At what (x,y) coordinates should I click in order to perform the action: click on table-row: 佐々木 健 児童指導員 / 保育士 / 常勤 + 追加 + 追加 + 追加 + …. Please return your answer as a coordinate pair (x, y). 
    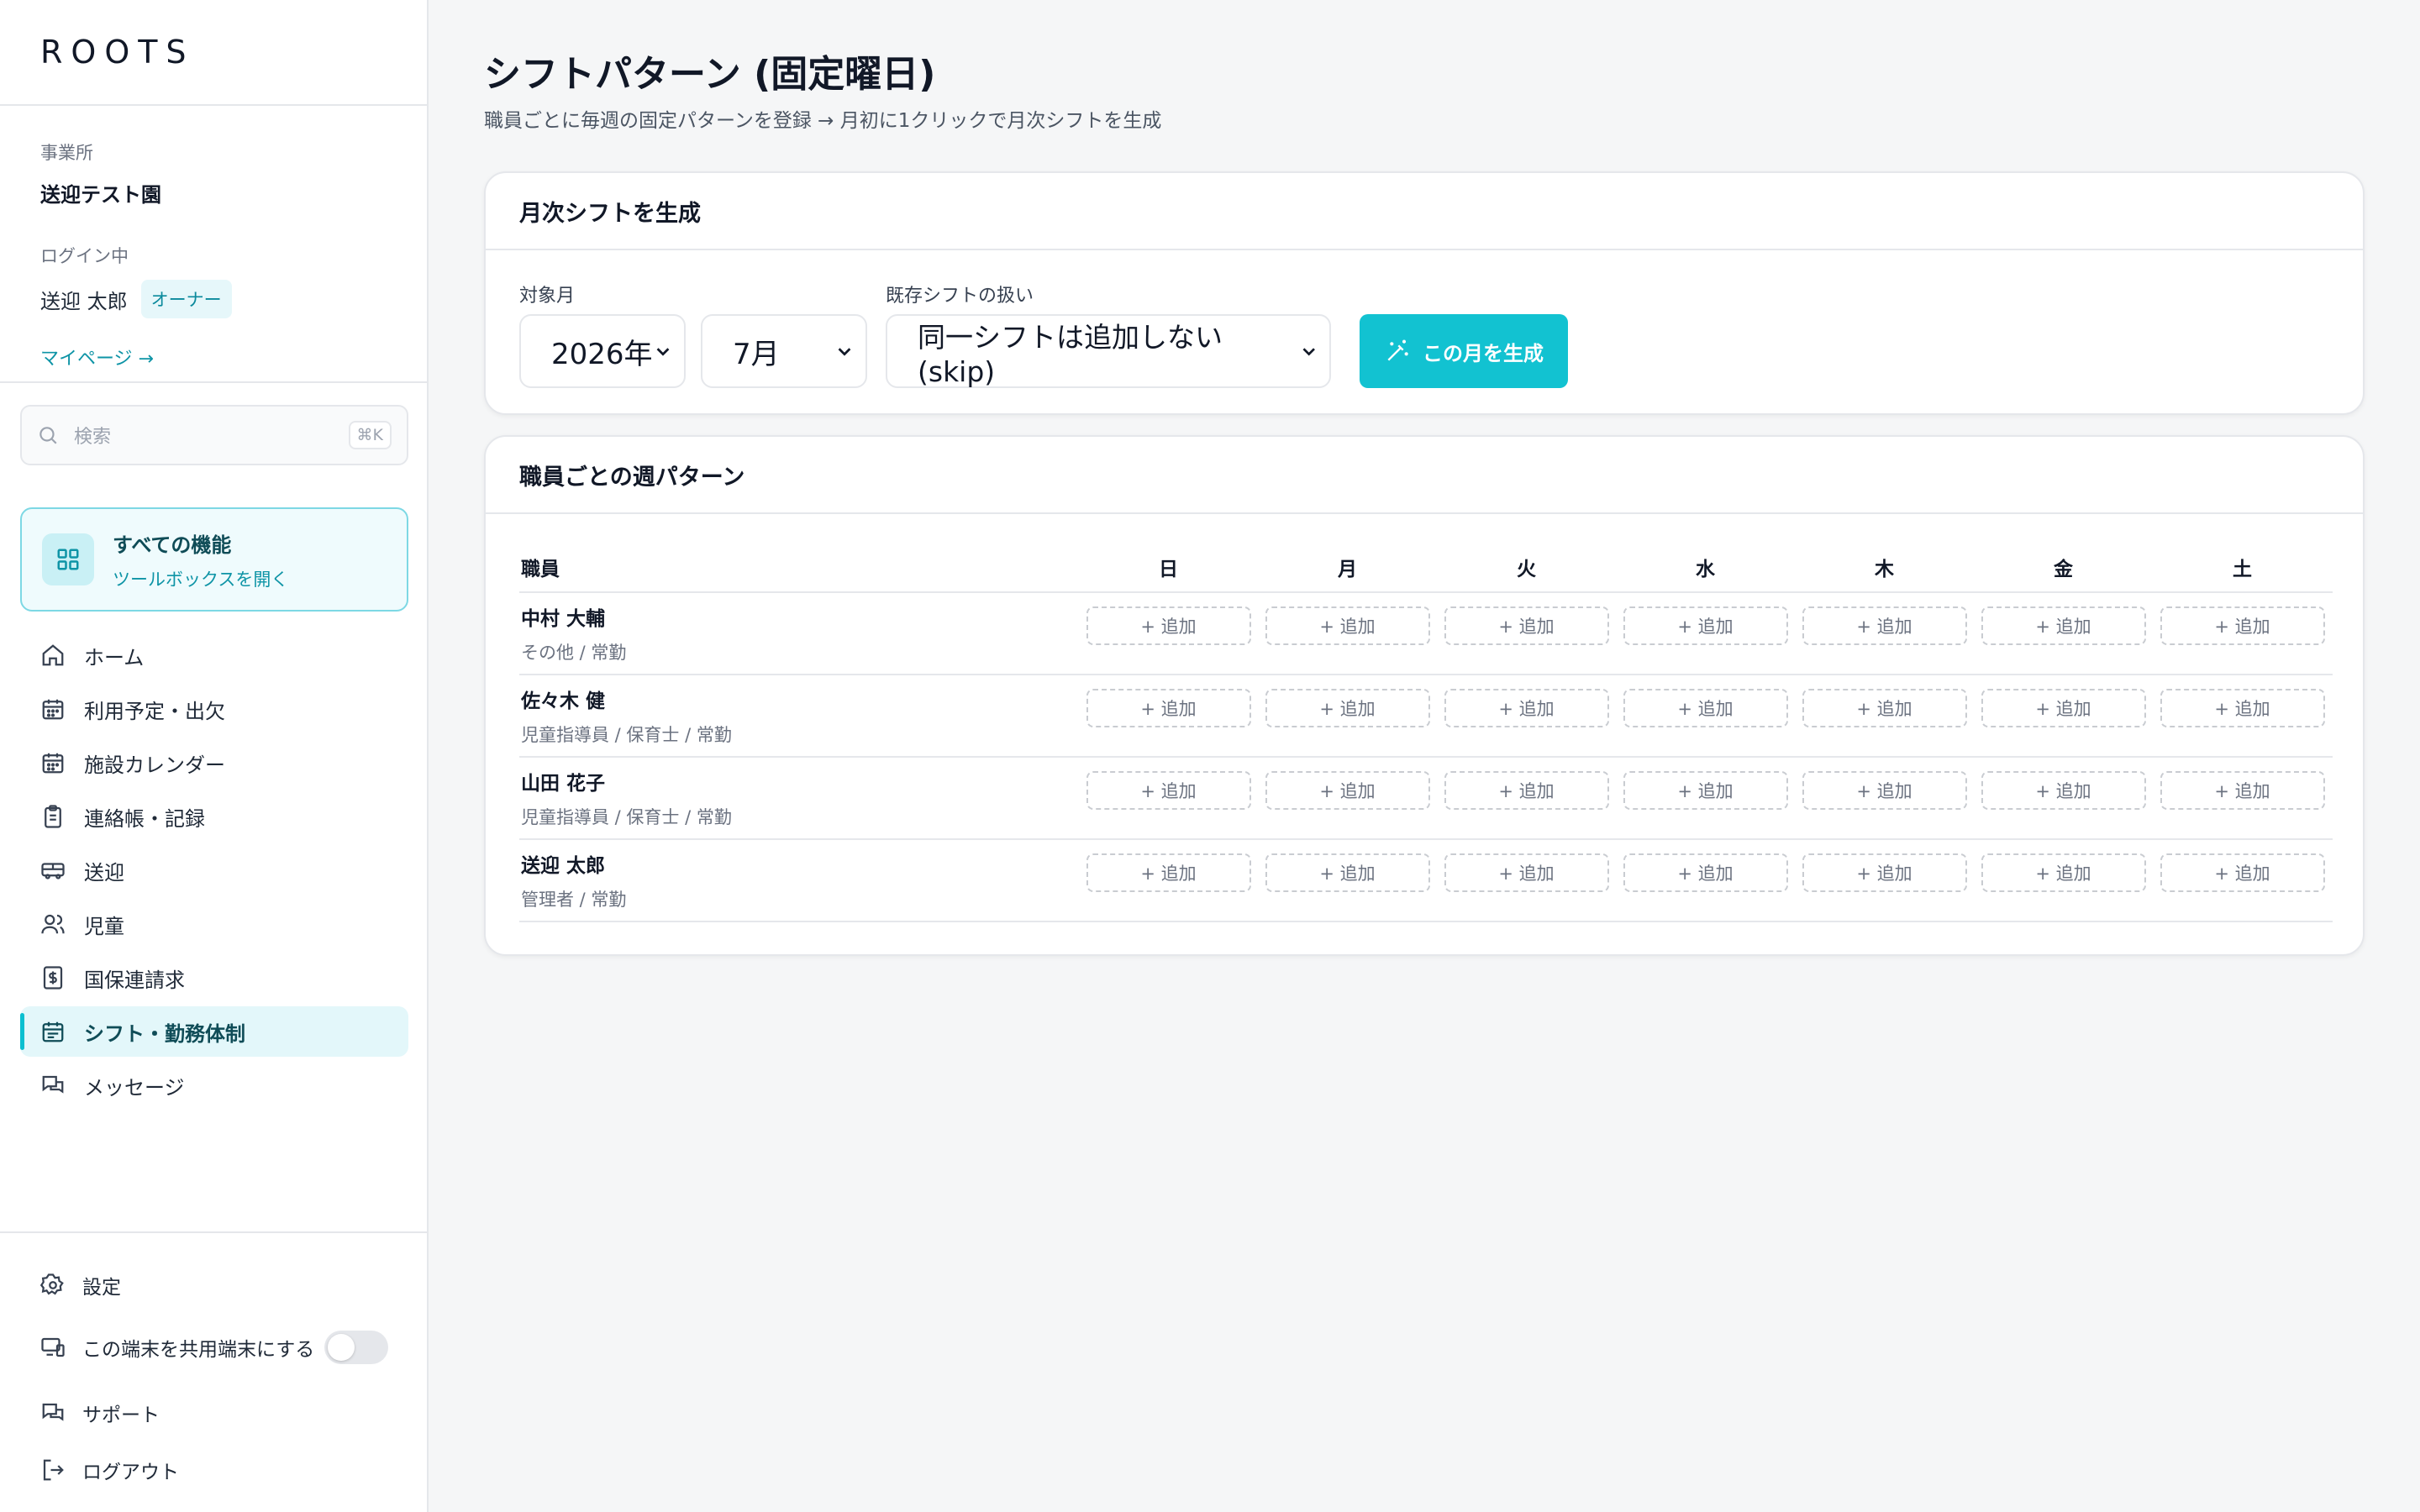
    Looking at the image, I should click on (1426, 716).